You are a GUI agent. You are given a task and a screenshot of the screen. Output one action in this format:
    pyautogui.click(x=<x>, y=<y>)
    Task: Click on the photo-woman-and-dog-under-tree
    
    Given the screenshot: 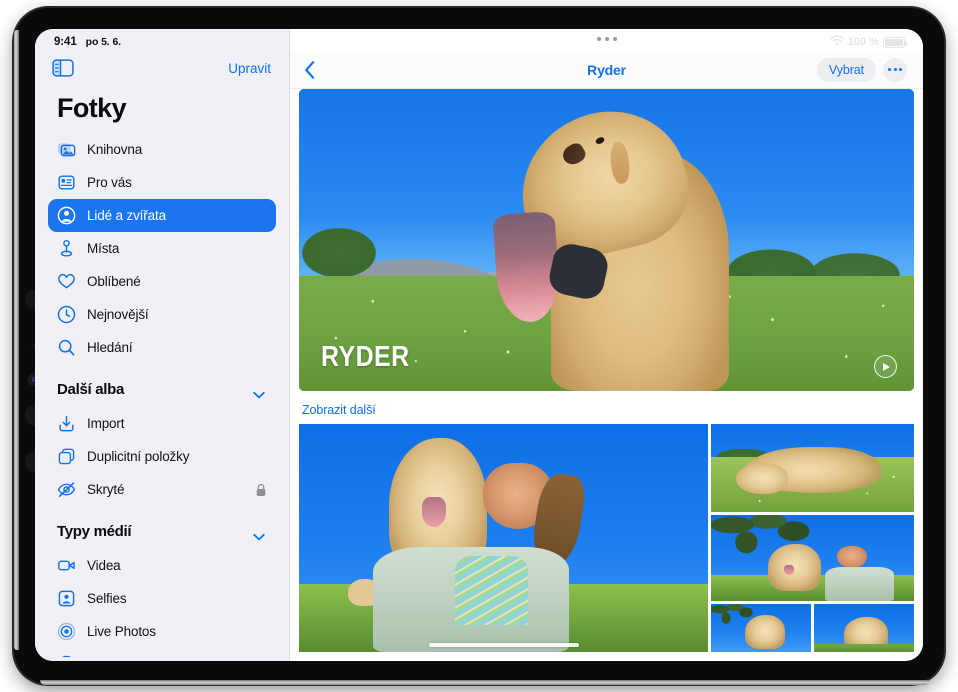 What is the action you would take?
    pyautogui.click(x=812, y=558)
    